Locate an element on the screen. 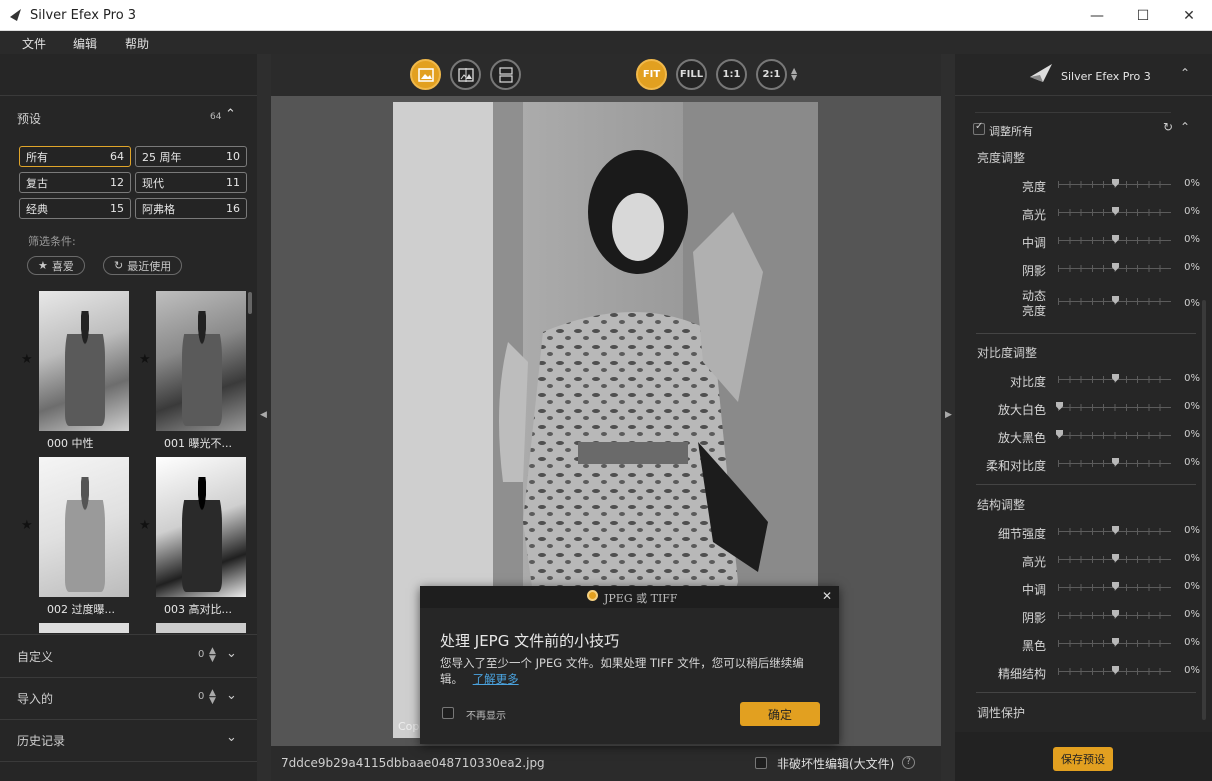 The width and height of the screenshot is (1212, 781). ok-button: 确定 is located at coordinates (780, 714).